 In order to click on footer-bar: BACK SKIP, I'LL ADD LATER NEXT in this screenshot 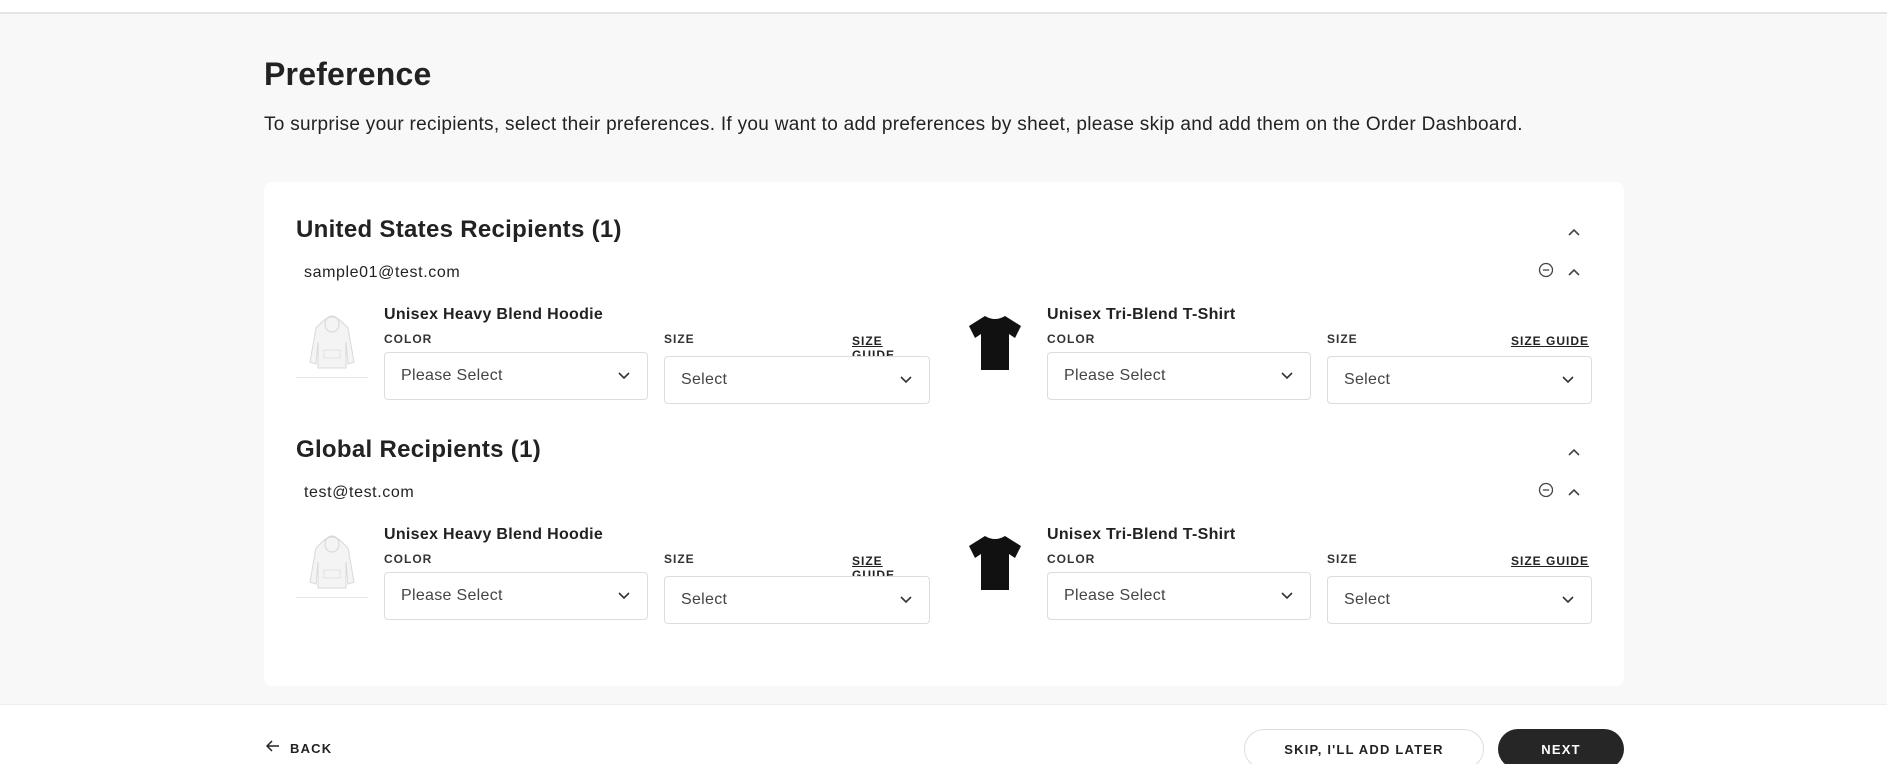, I will do `click(943, 734)`.